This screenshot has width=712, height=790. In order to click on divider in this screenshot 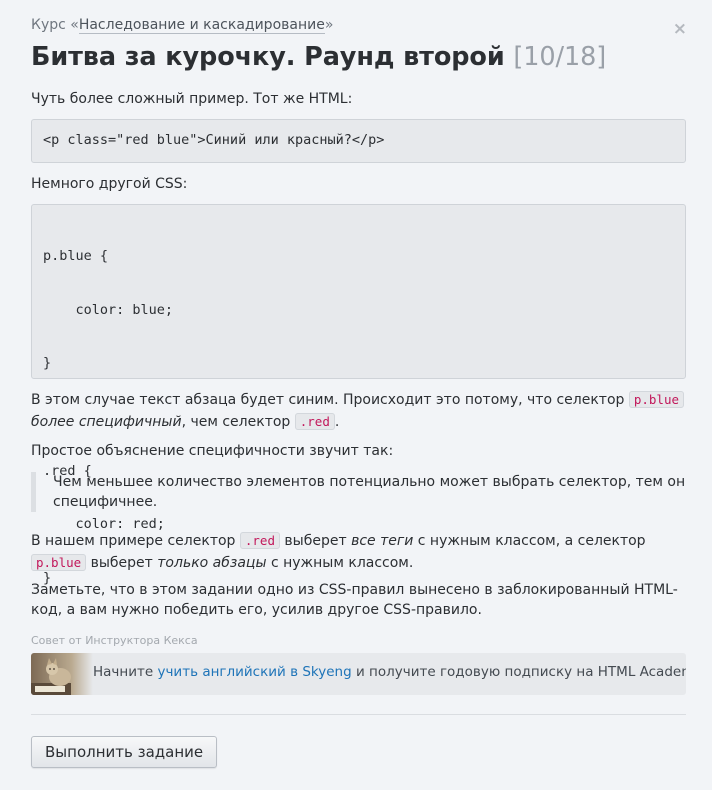, I will do `click(358, 714)`.